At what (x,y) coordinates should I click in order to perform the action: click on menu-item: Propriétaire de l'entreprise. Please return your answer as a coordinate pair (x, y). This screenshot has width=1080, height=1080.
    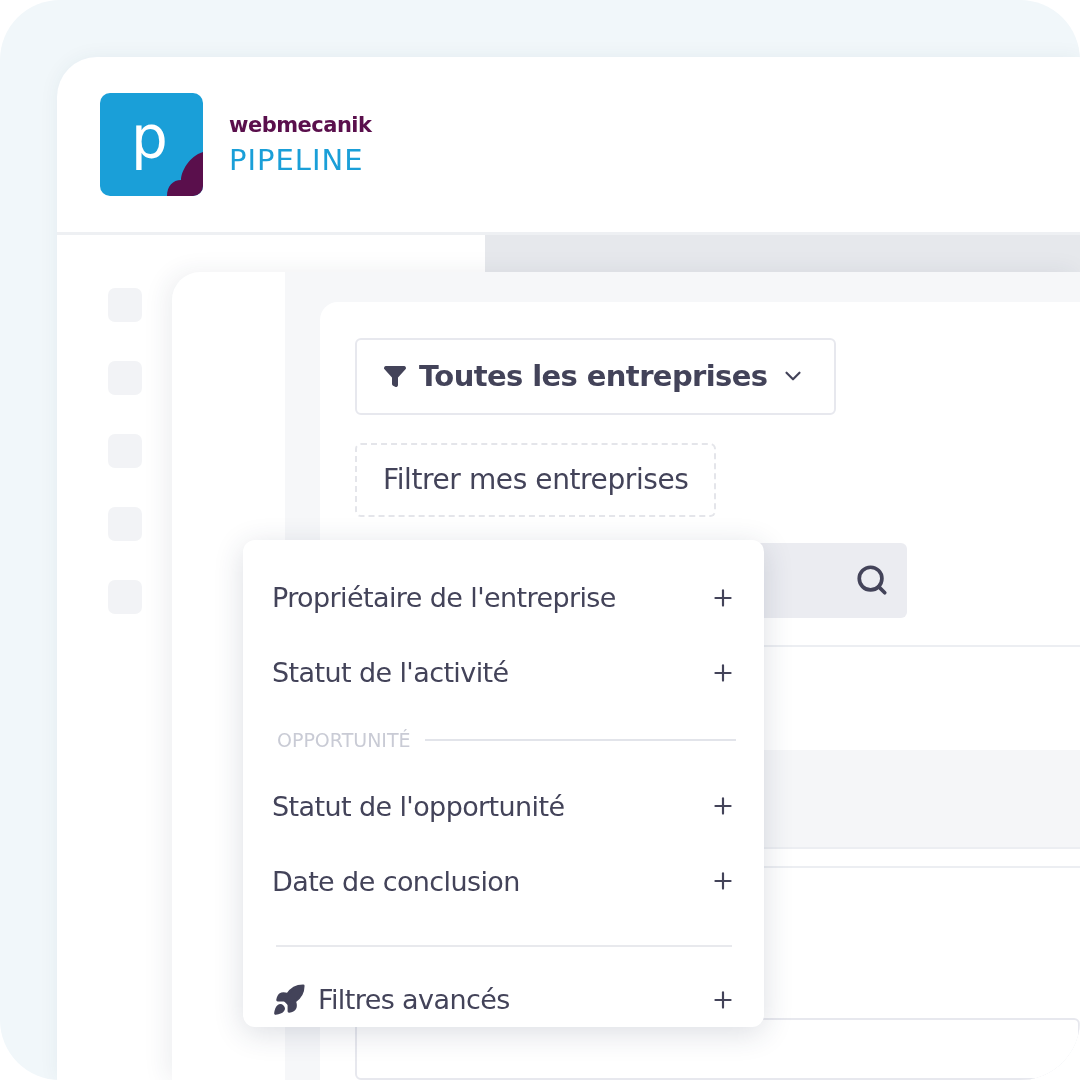
    Looking at the image, I should click on (504, 598).